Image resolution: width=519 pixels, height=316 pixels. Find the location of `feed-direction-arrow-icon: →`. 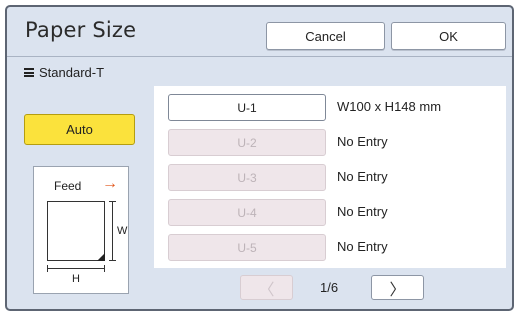

feed-direction-arrow-icon: → is located at coordinates (110, 183).